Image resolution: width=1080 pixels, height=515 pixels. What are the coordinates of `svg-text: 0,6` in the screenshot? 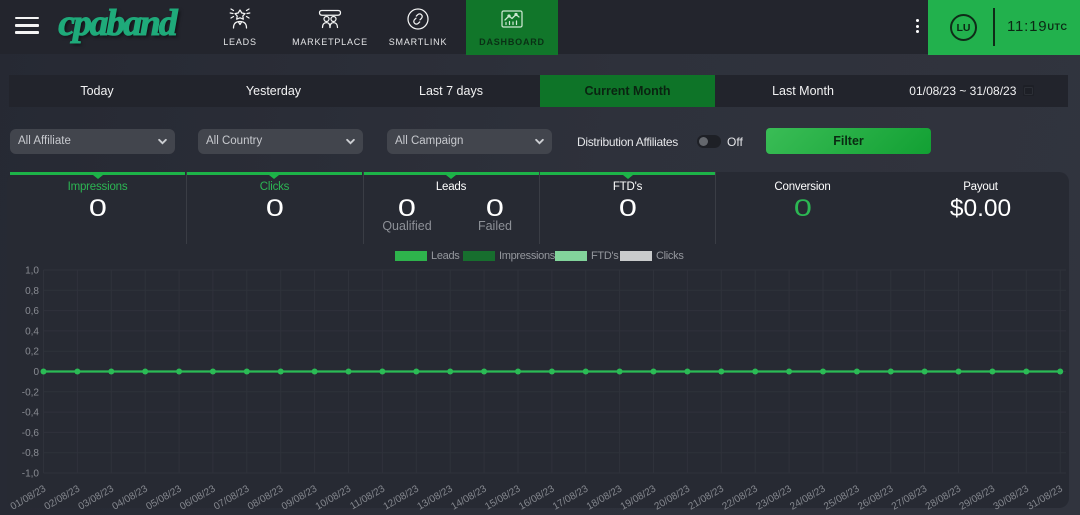 It's located at (32, 311).